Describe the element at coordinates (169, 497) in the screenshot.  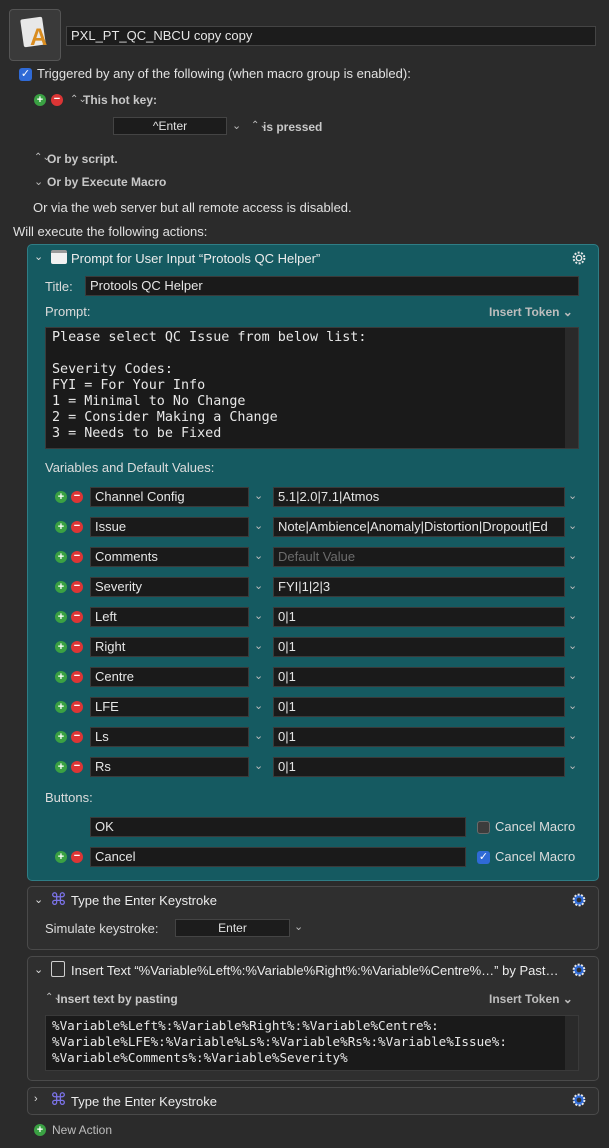
I see `variable-name-input: Channel Config` at that location.